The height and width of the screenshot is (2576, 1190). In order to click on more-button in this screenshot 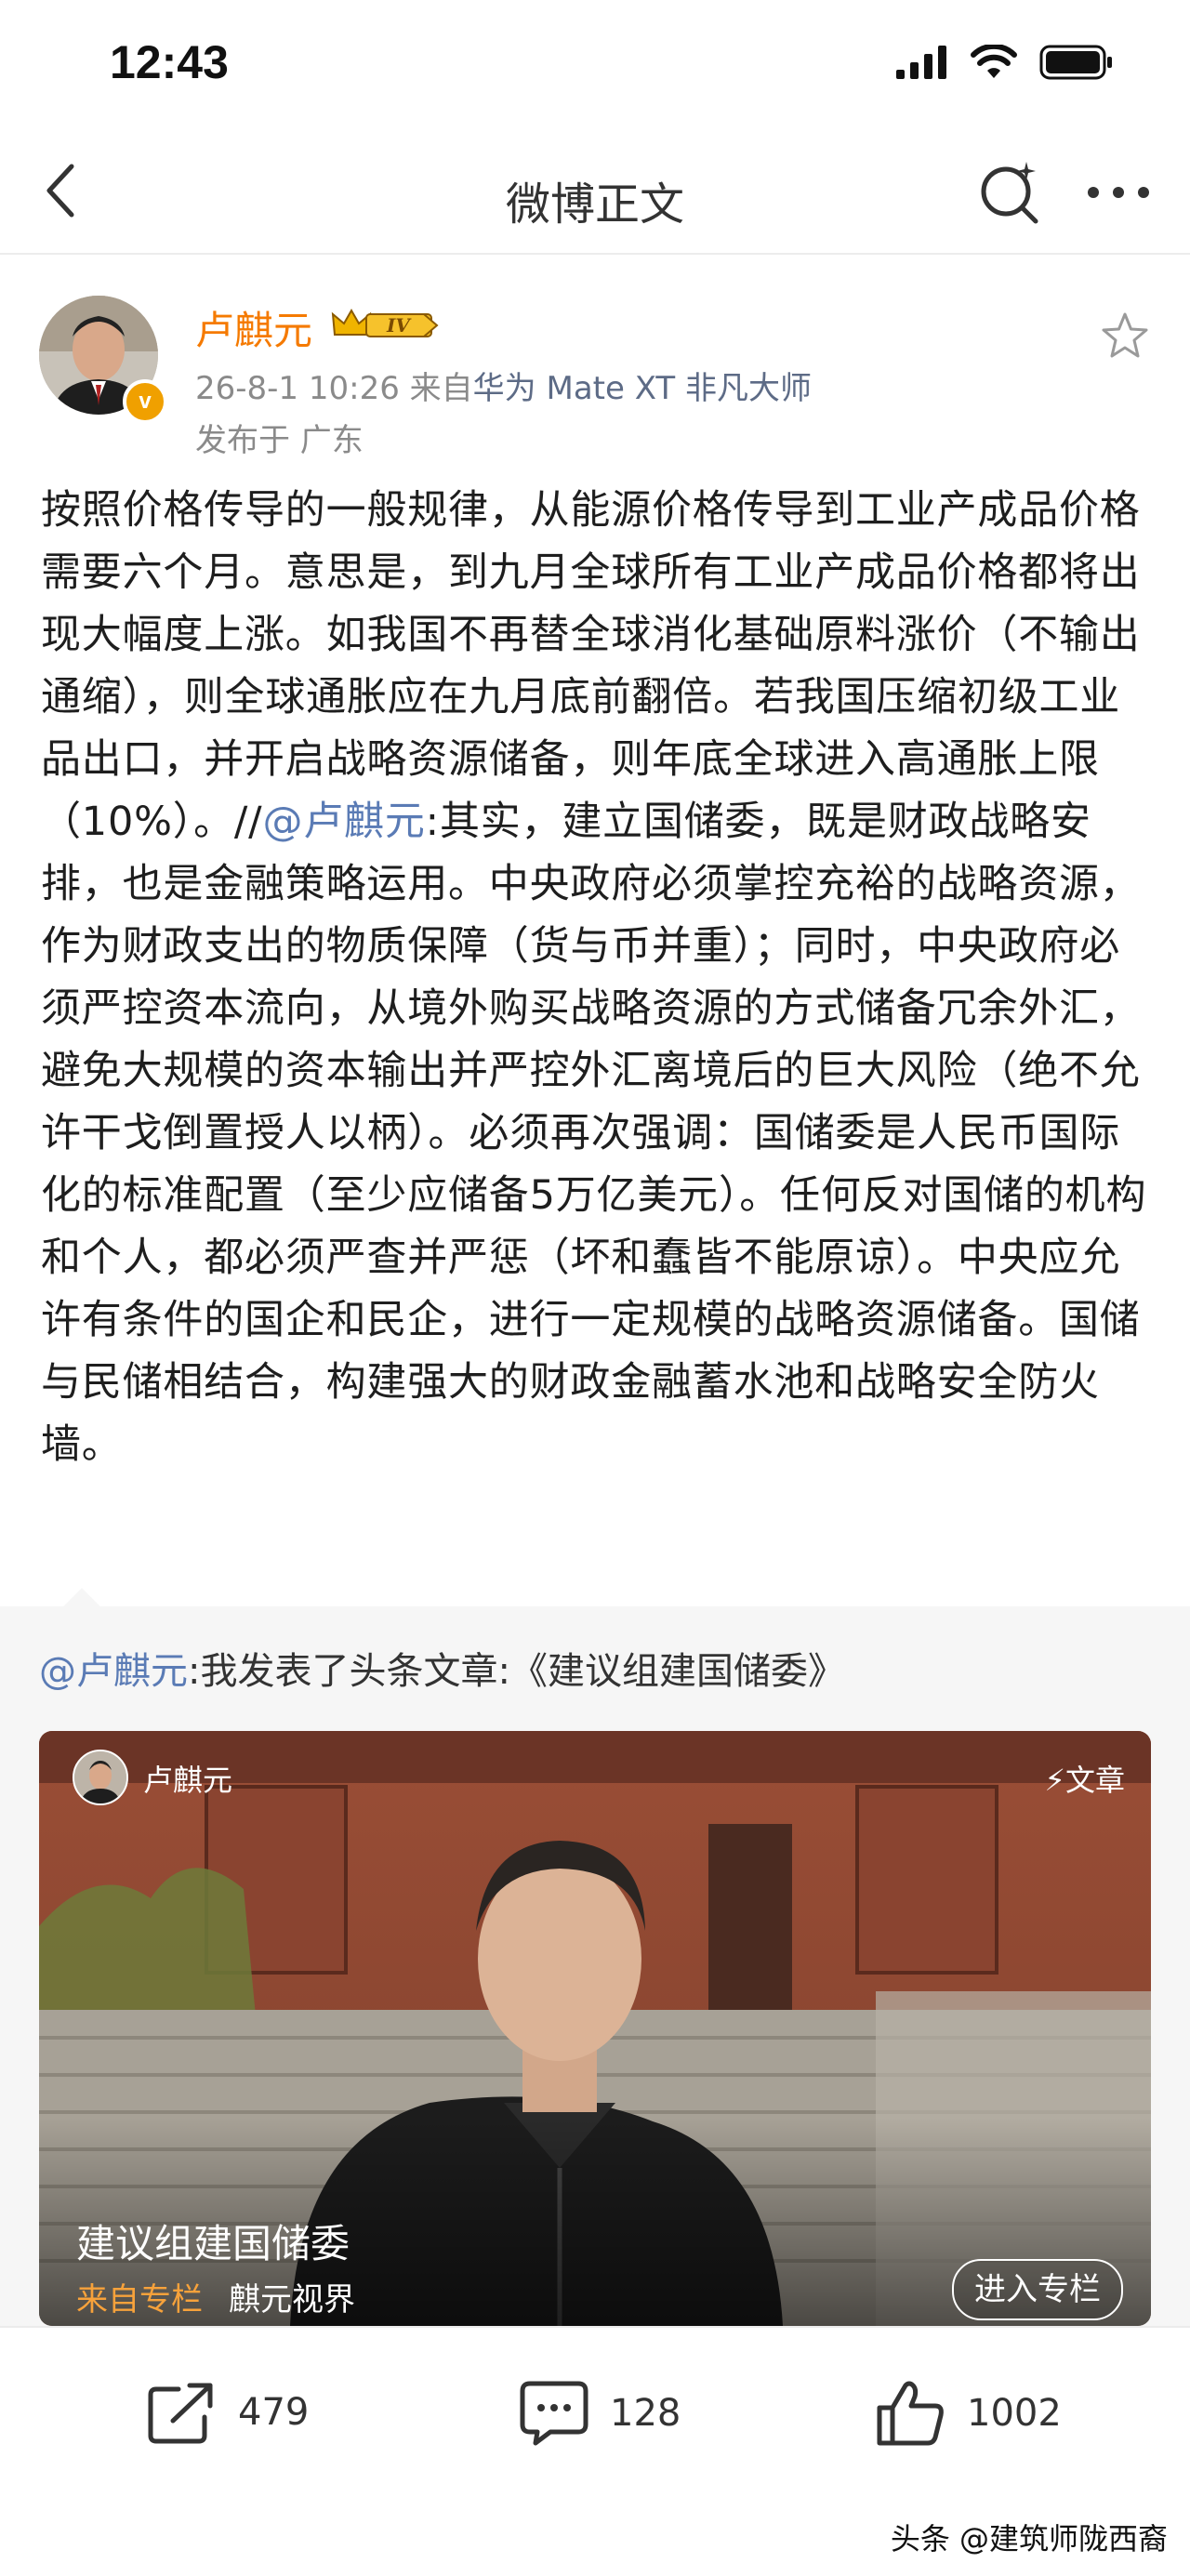, I will do `click(1118, 192)`.